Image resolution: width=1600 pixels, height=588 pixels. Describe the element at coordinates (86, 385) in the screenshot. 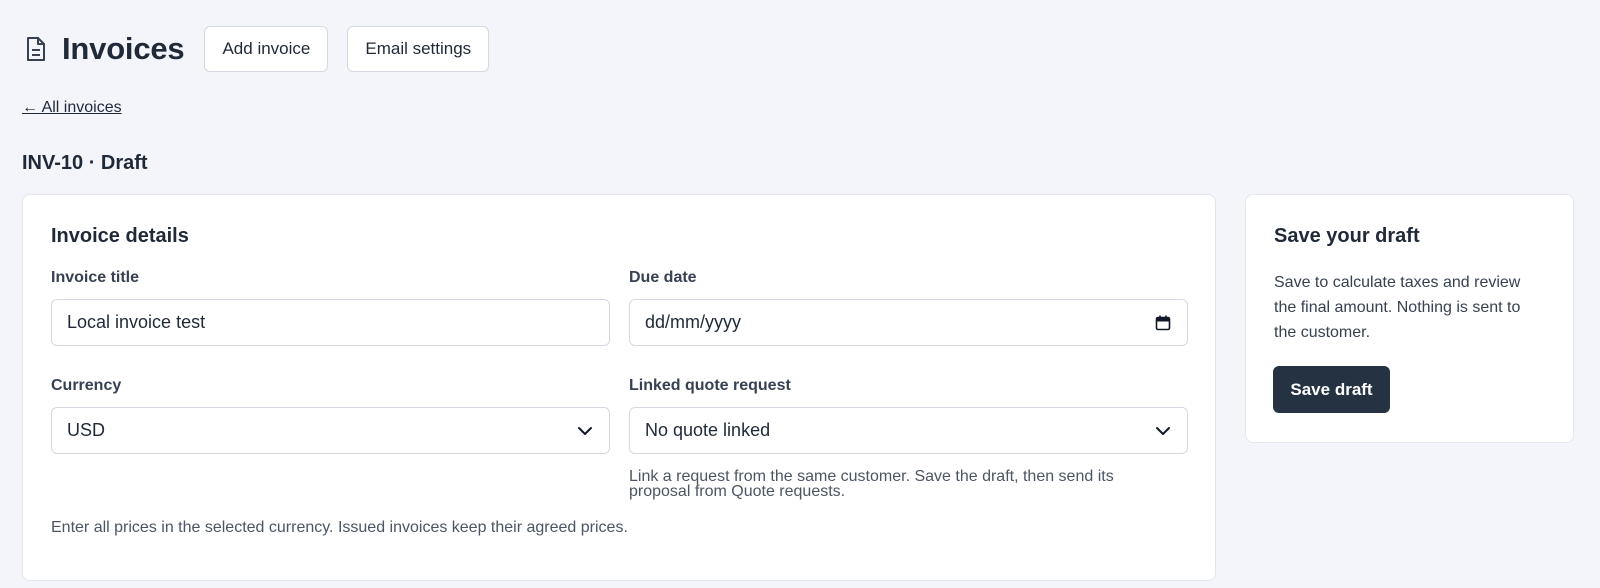

I see `currency-label: Currency` at that location.